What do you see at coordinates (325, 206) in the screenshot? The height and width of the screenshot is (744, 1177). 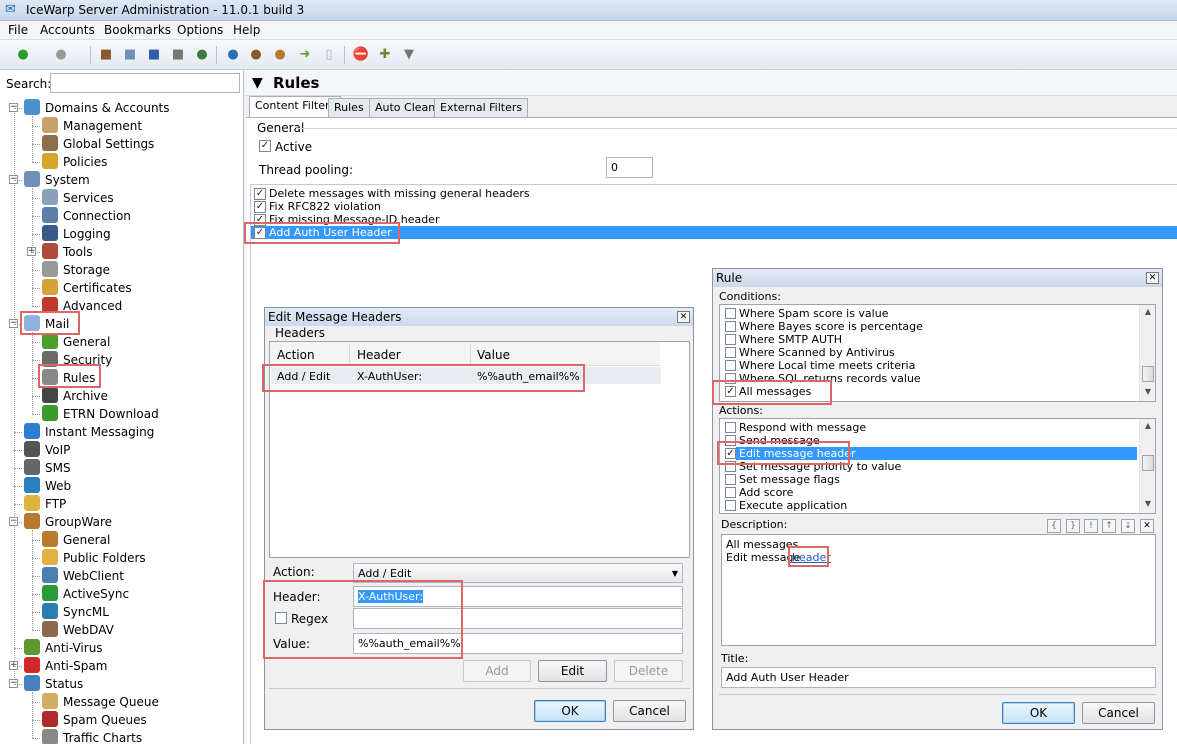 I see `filter-label-1: Fix RFC822 violation` at bounding box center [325, 206].